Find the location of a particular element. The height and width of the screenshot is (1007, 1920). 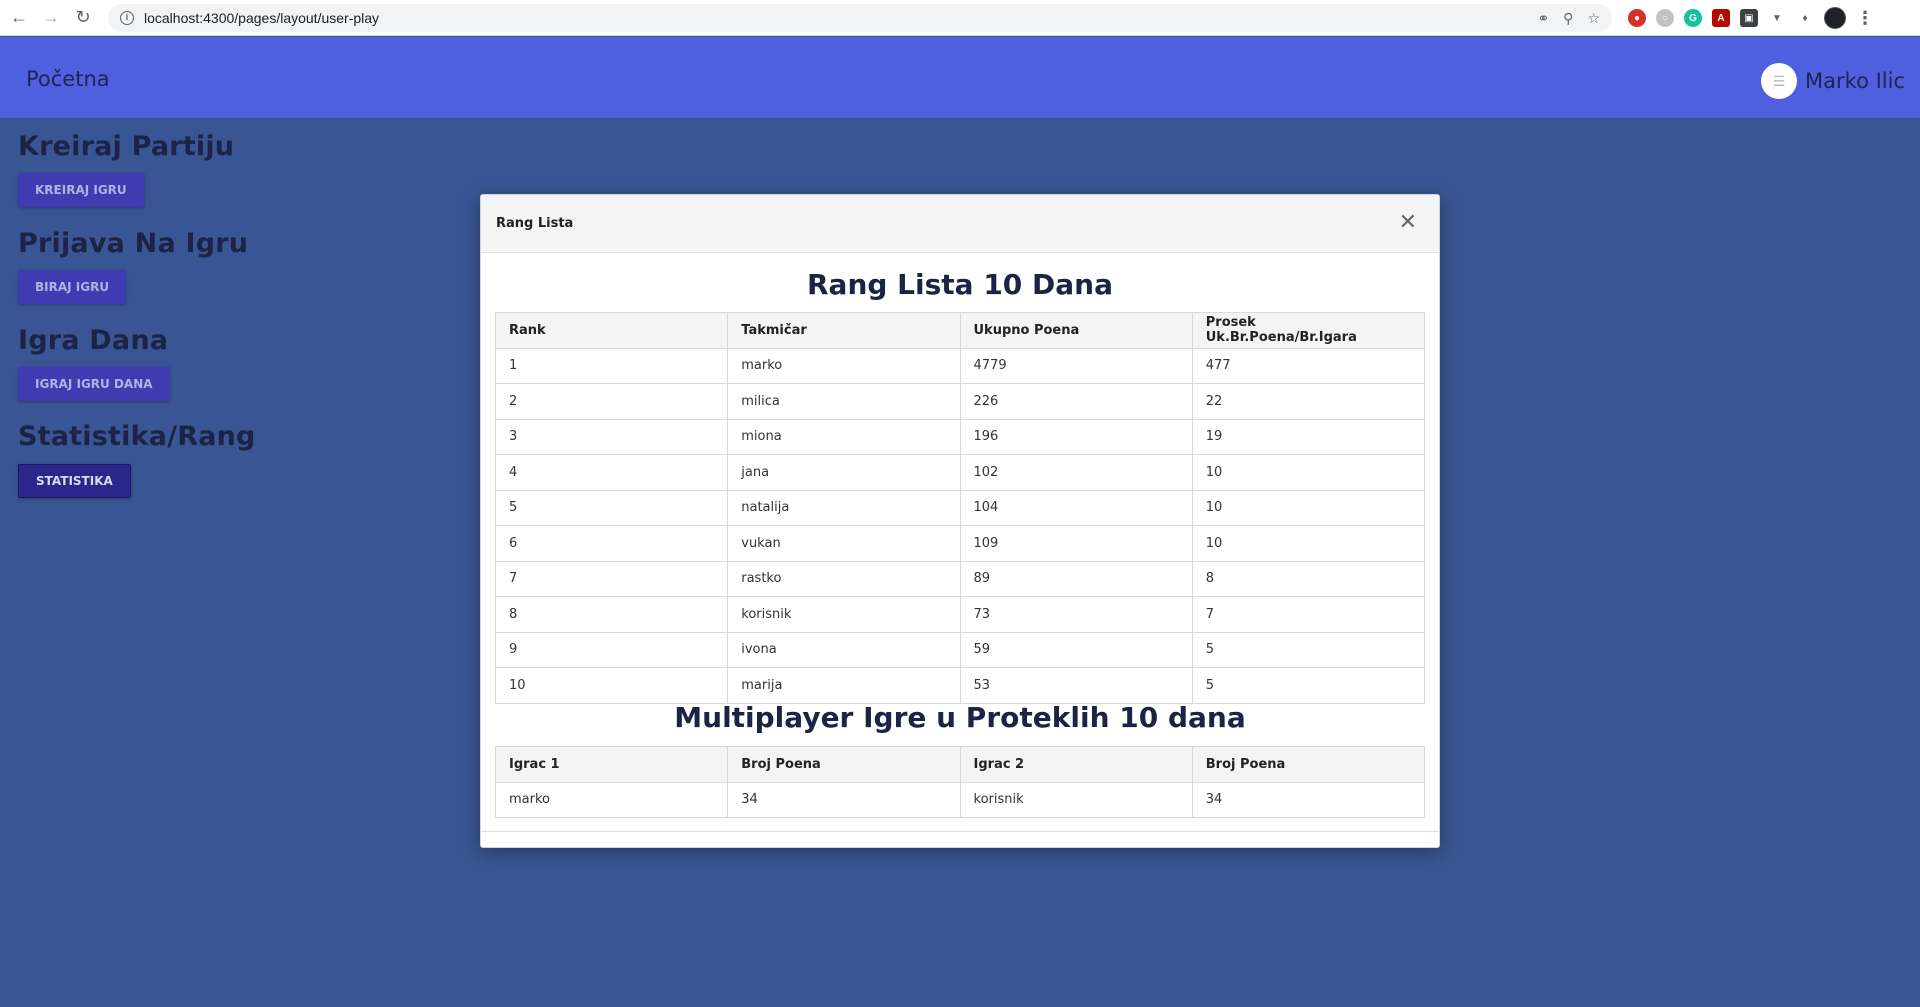

column-header-total-points: Ukupno Poena is located at coordinates (1076, 330).